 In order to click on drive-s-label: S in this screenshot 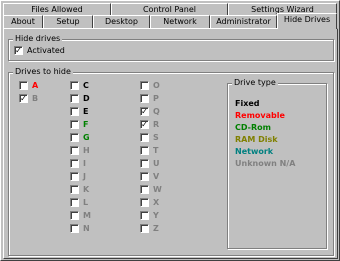, I will do `click(156, 137)`.